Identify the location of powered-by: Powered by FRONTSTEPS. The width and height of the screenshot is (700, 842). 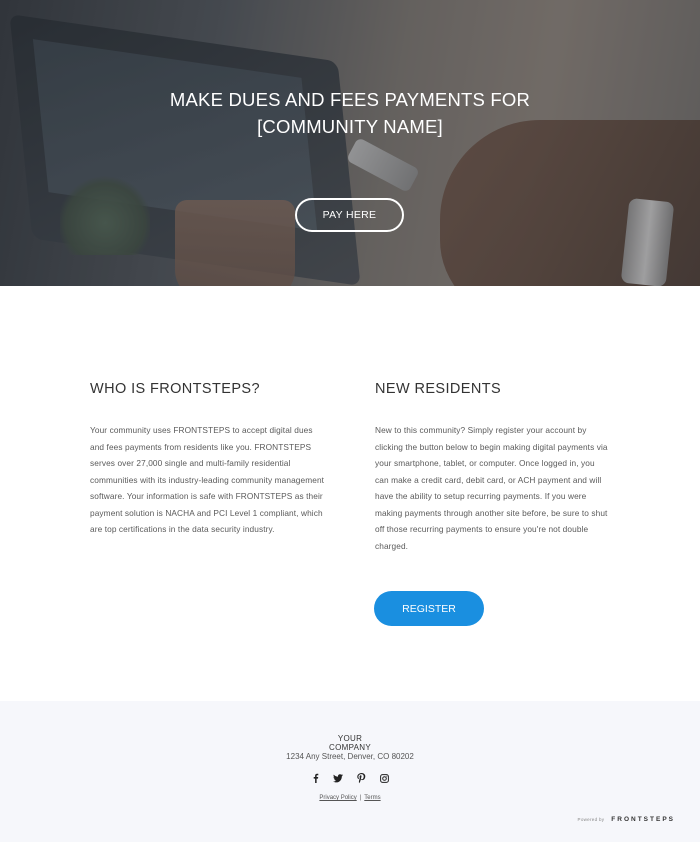
(626, 819).